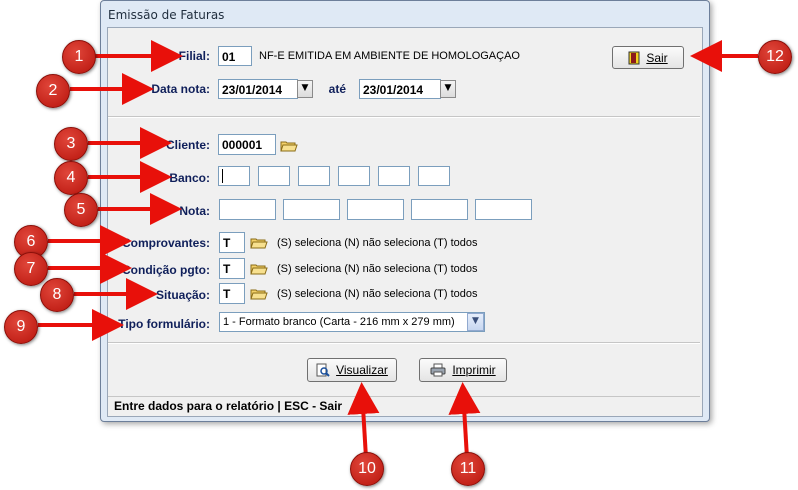  Describe the element at coordinates (71, 178) in the screenshot. I see `callout-badge-4: 4` at that location.